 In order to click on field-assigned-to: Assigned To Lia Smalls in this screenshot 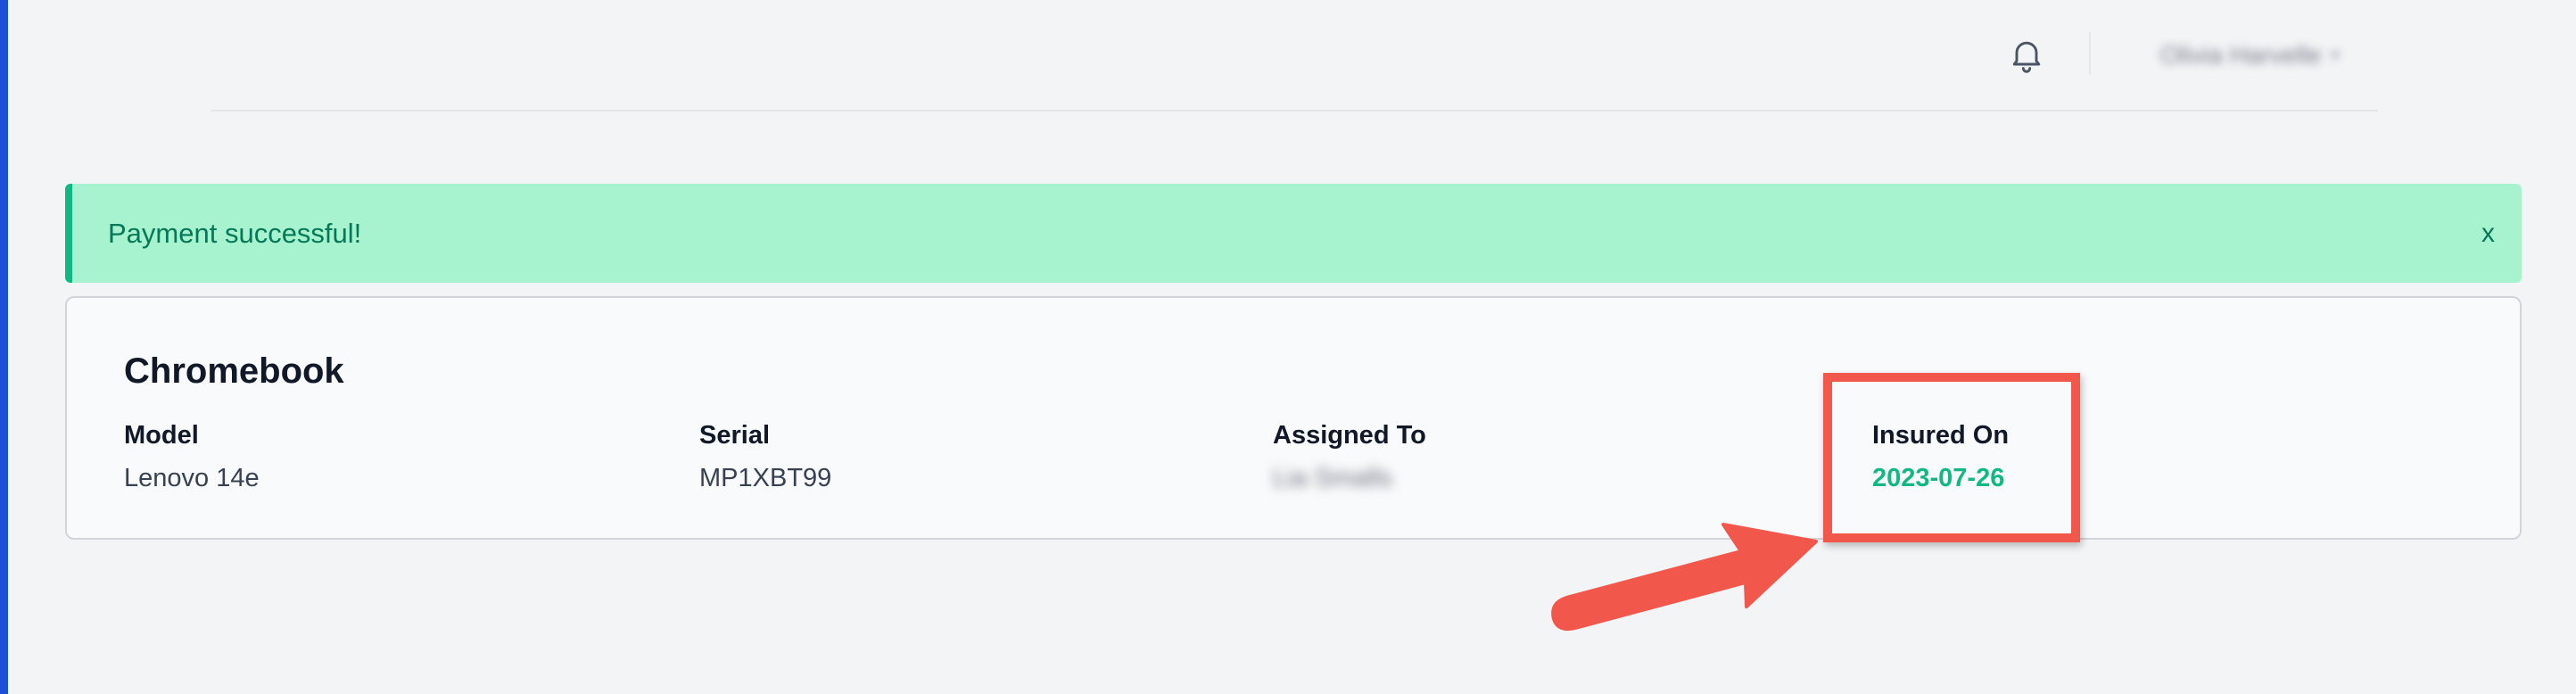, I will do `click(1349, 456)`.